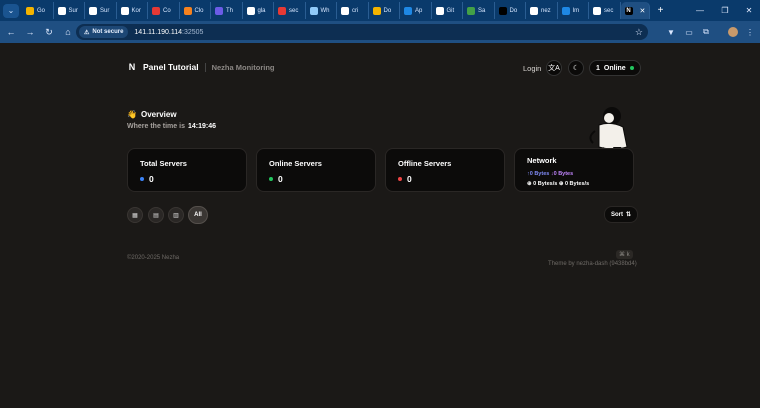 This screenshot has height=408, width=760. What do you see at coordinates (419, 10) in the screenshot?
I see `tab-label: Ap` at bounding box center [419, 10].